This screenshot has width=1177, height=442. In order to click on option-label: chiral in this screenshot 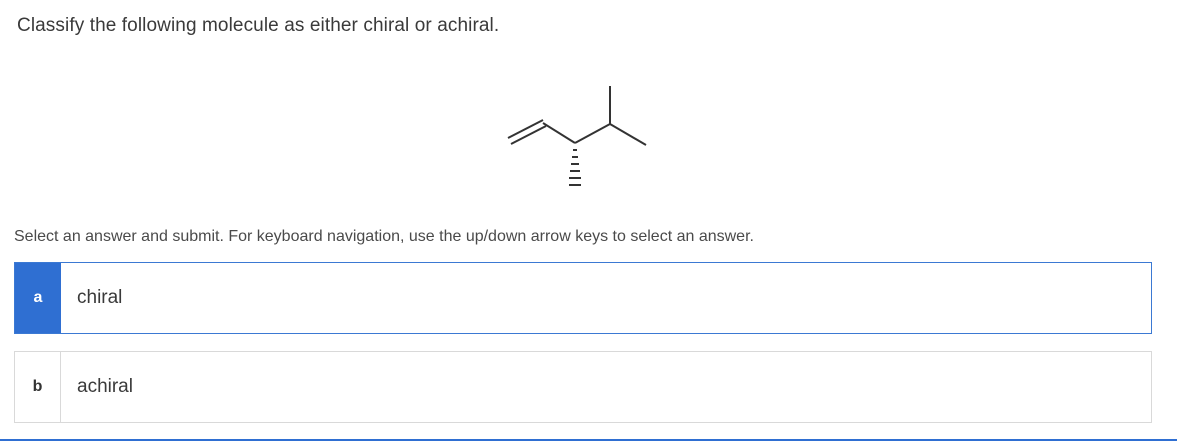, I will do `click(100, 297)`.